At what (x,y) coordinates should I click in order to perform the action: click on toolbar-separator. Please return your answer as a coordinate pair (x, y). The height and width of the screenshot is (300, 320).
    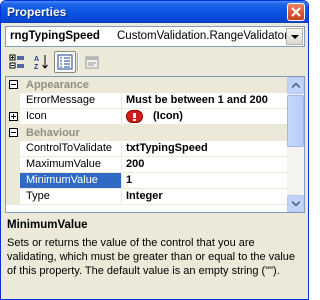
    Looking at the image, I should click on (77, 62).